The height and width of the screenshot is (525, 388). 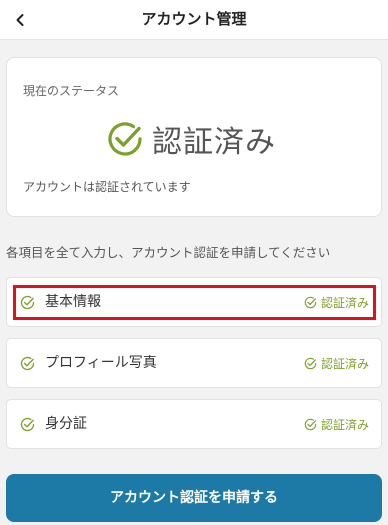 What do you see at coordinates (71, 91) in the screenshot?
I see `status-label: 現在のステータス` at bounding box center [71, 91].